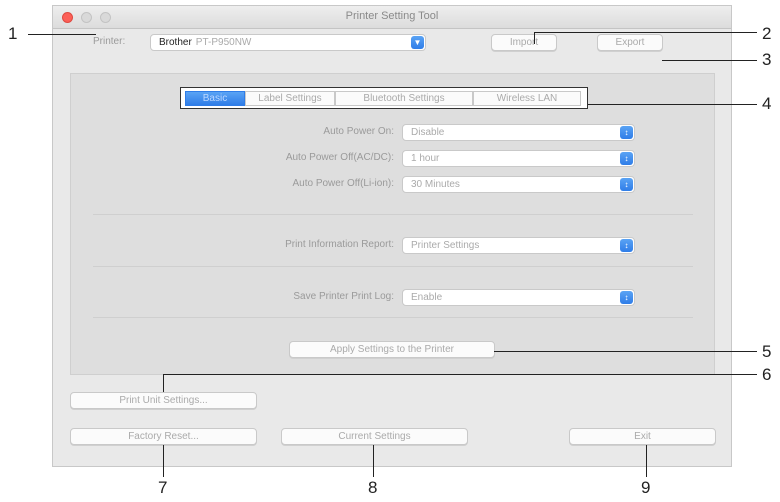 This screenshot has width=780, height=502. What do you see at coordinates (290, 98) in the screenshot?
I see `tab-label-settings: Label Settings` at bounding box center [290, 98].